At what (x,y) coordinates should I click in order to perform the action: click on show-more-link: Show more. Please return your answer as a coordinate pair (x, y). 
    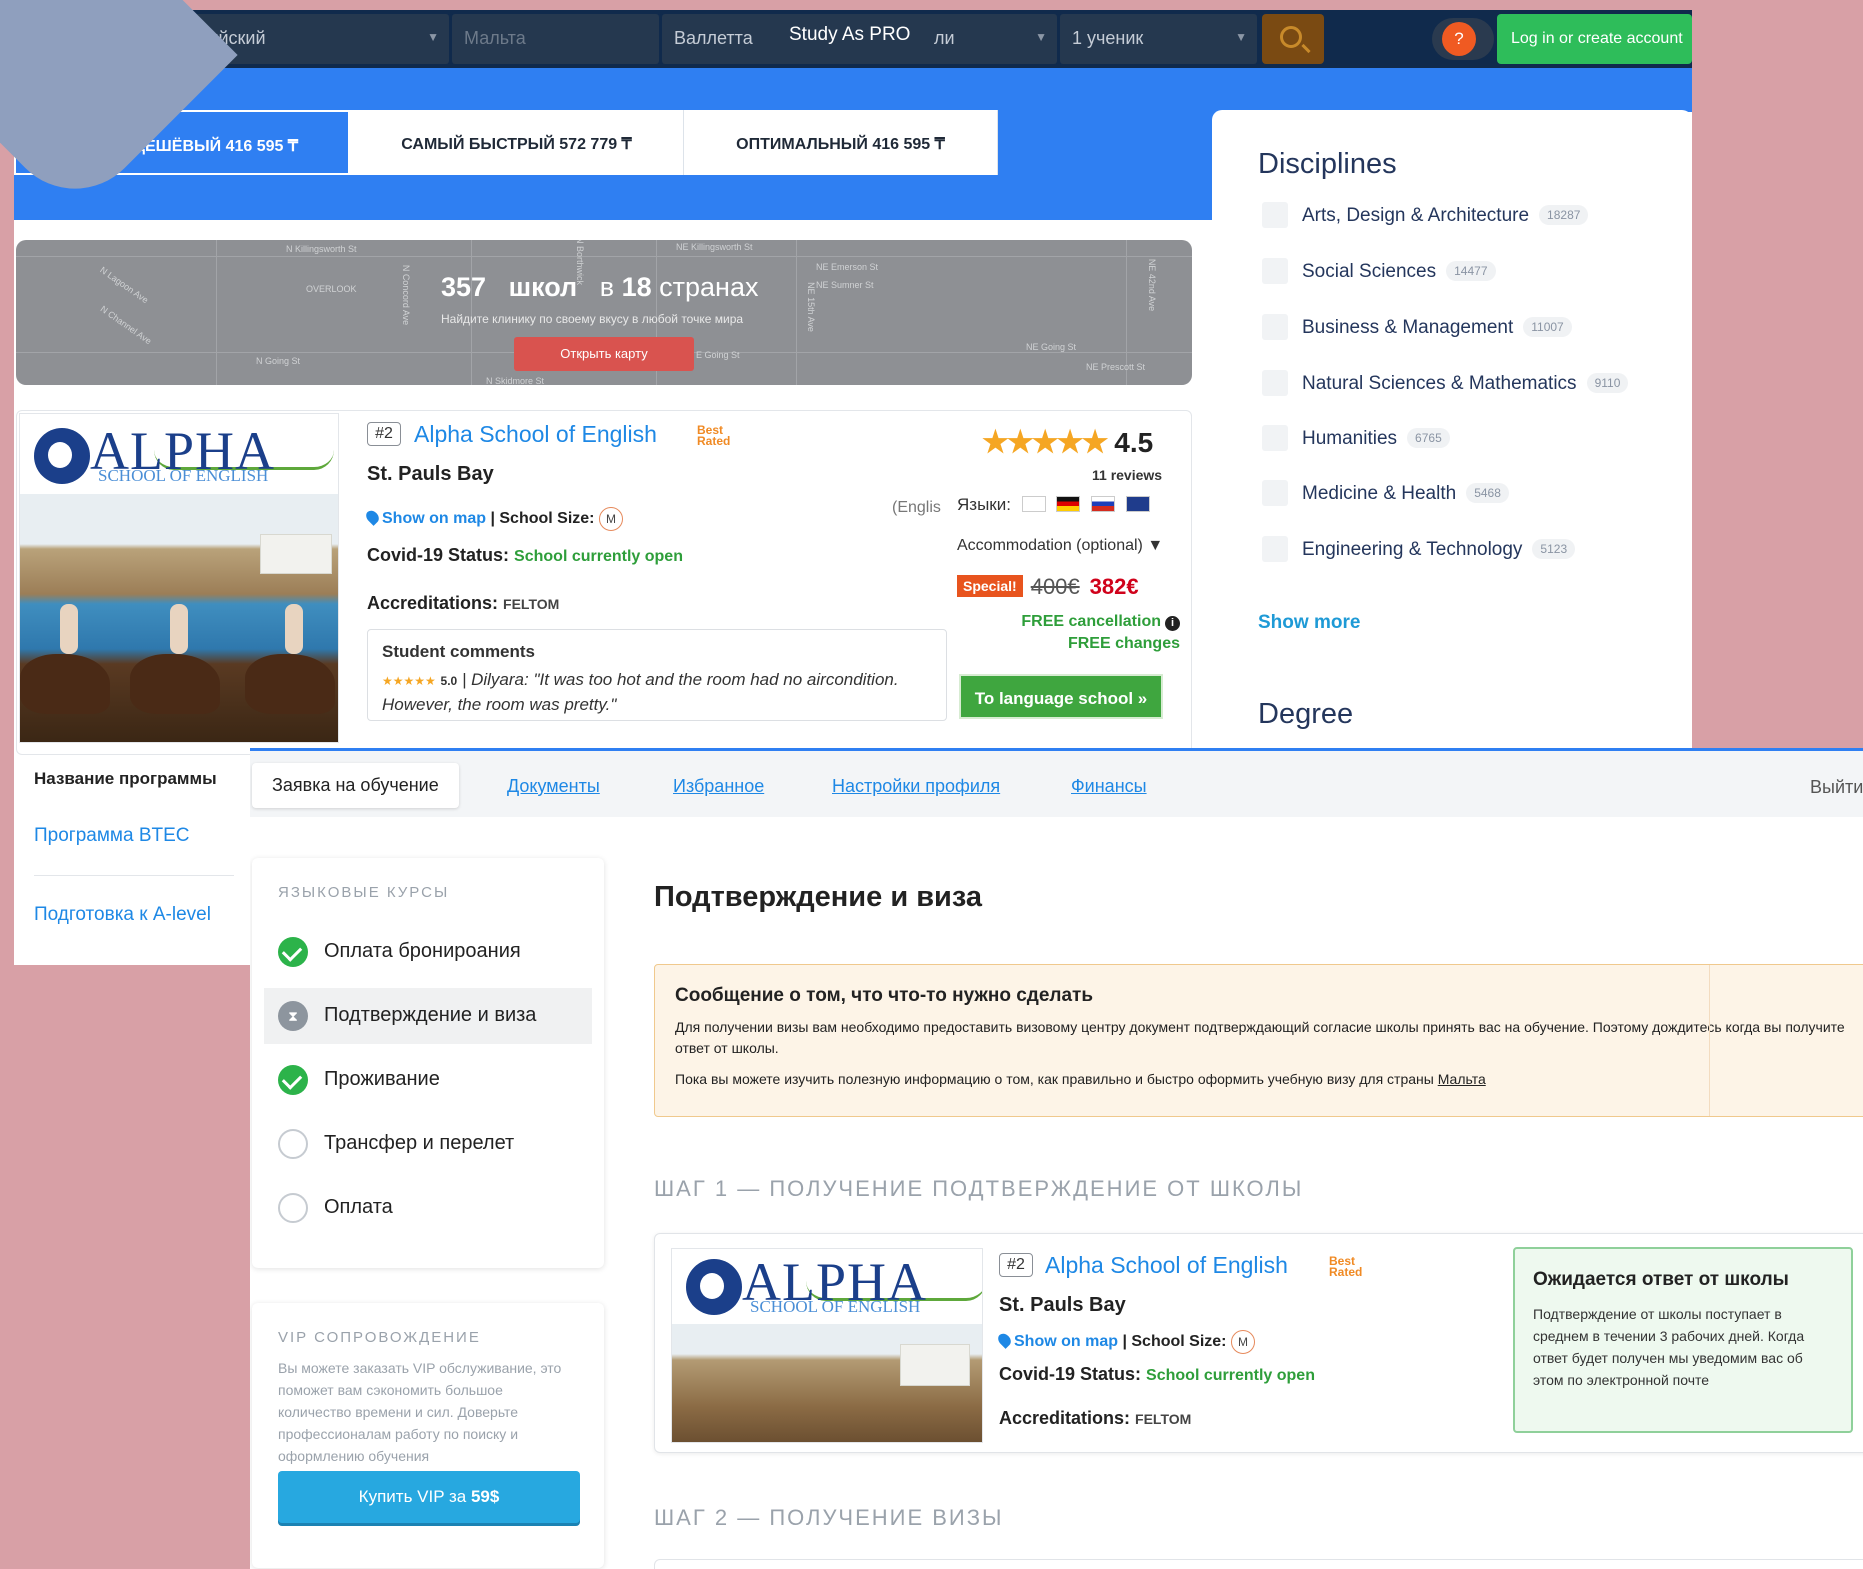
    Looking at the image, I should click on (1309, 623).